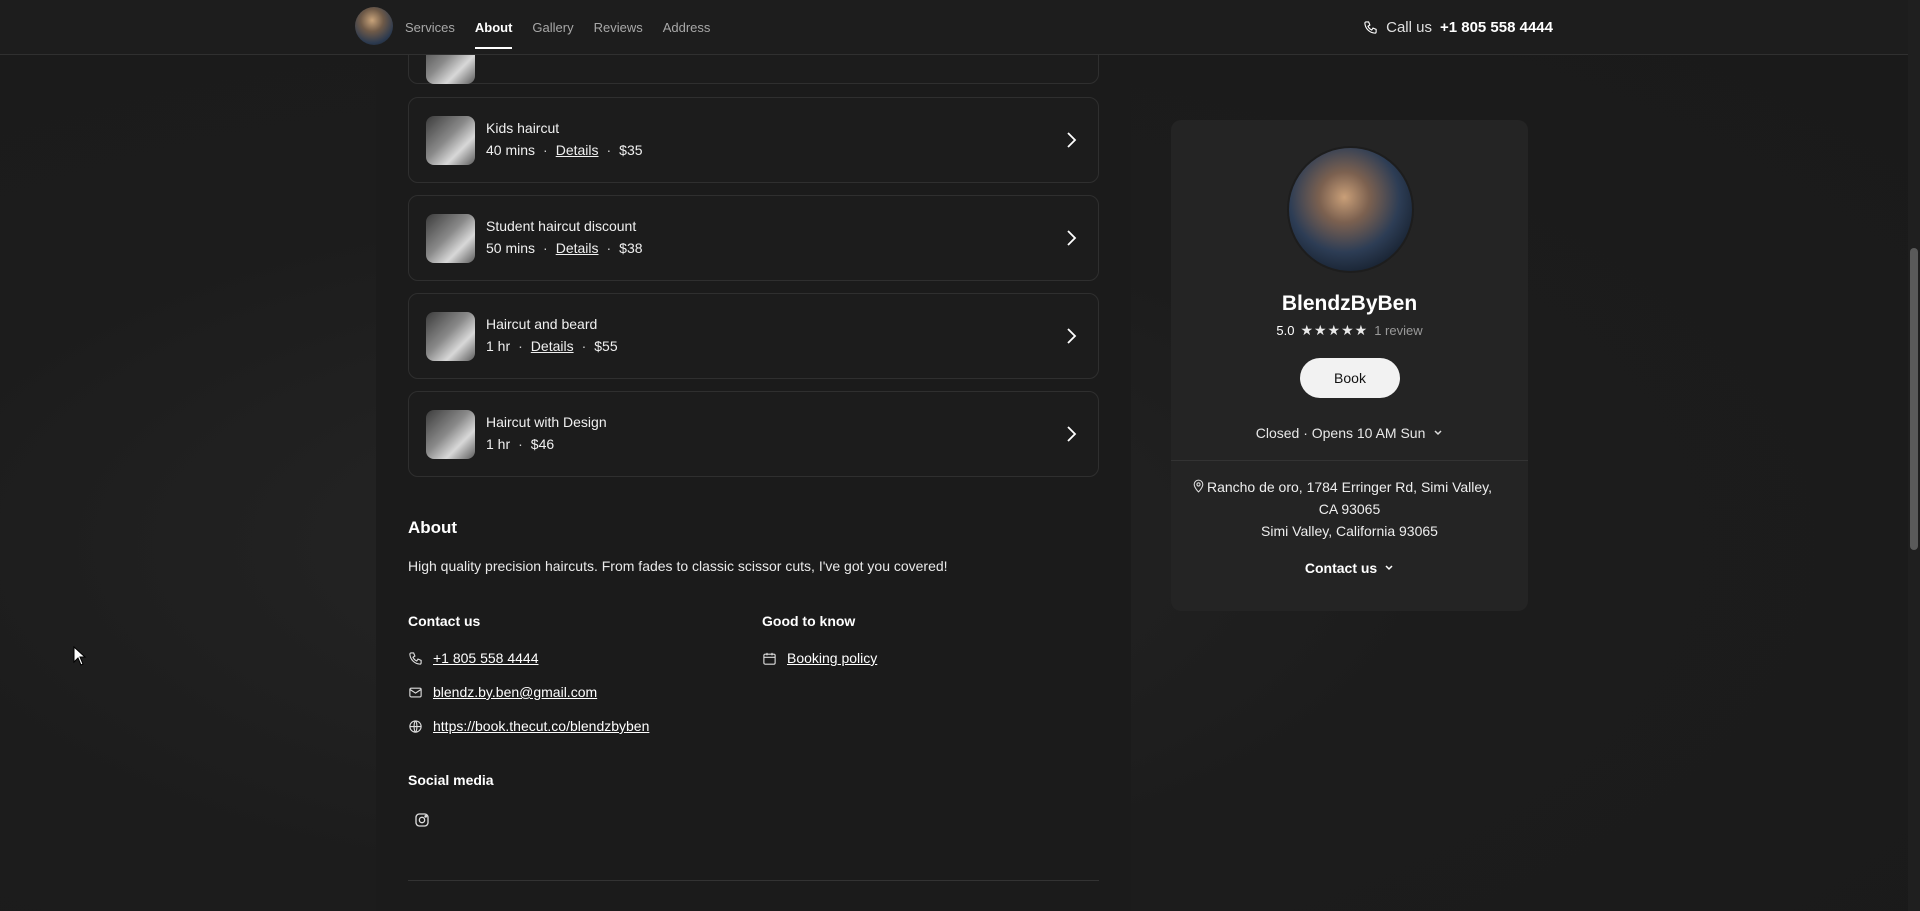 Image resolution: width=1920 pixels, height=911 pixels. I want to click on section-divider, so click(753, 880).